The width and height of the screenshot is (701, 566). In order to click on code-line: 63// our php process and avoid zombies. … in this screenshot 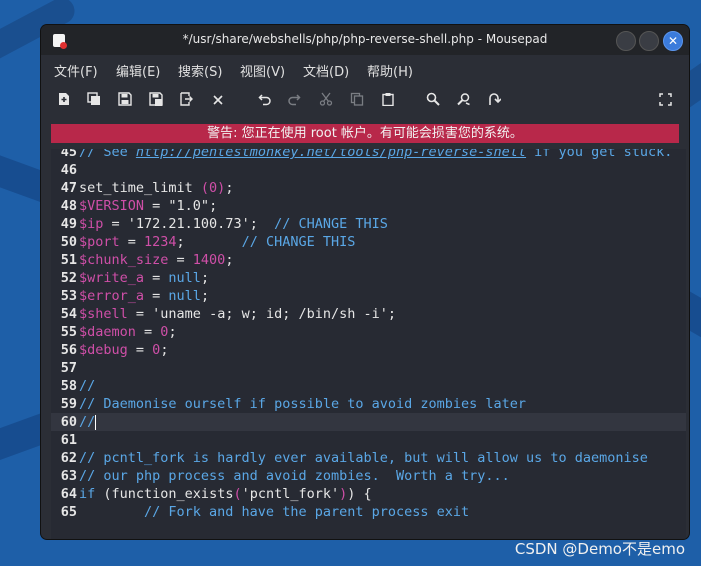, I will do `click(368, 476)`.